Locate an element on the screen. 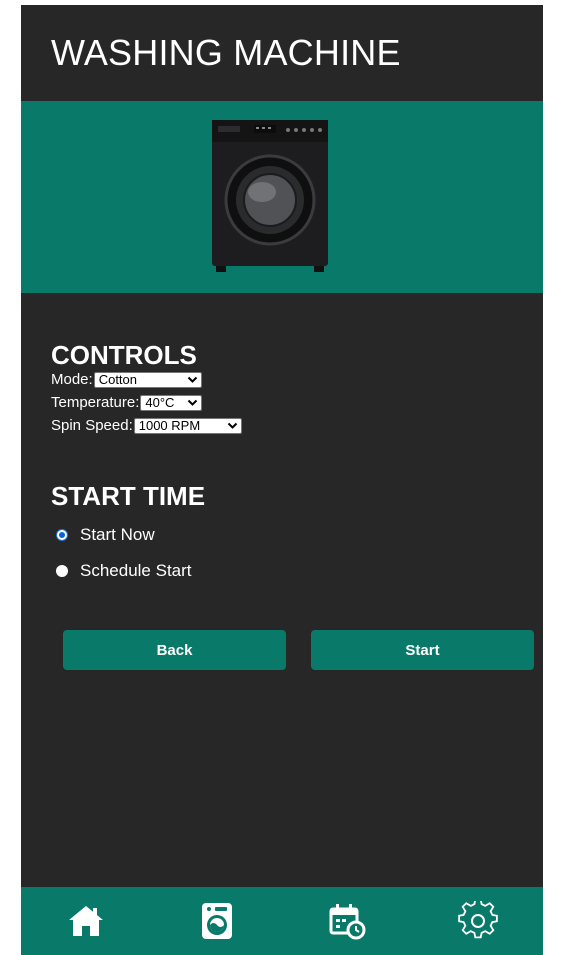  mode-select-value: Cotton is located at coordinates (118, 379).